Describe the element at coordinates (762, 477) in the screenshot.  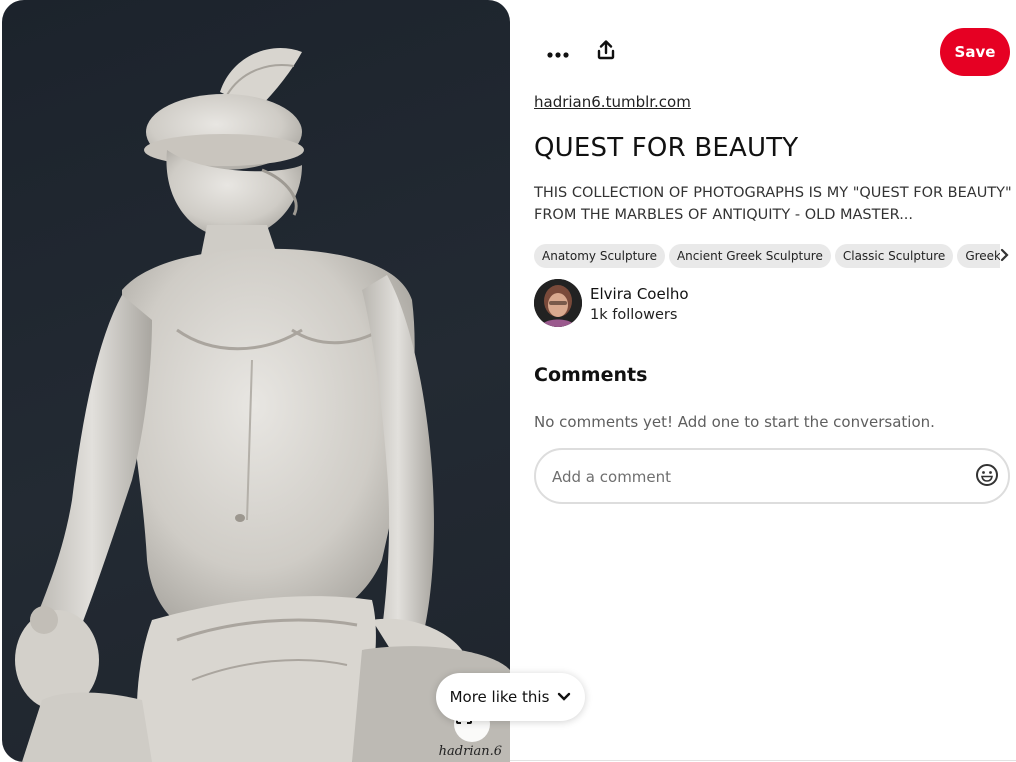
I see `comment-input` at that location.